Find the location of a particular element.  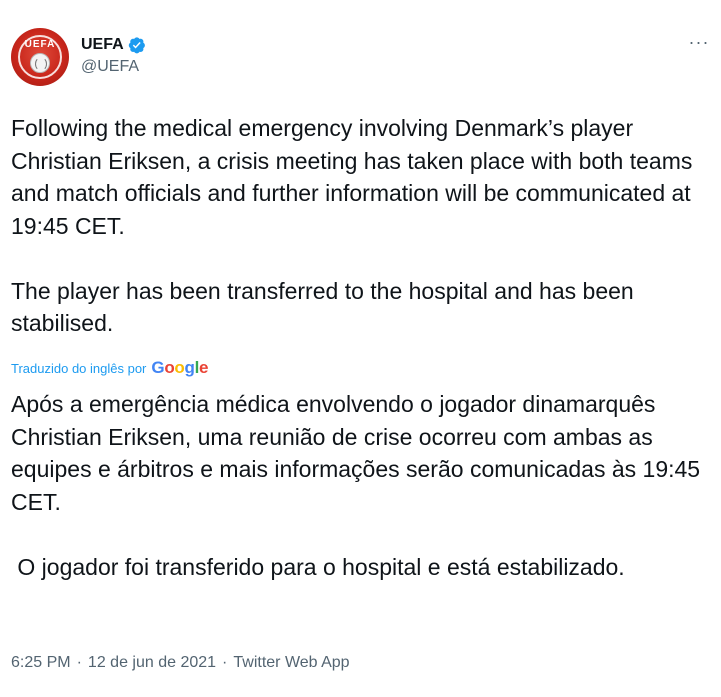

user-handle: @UEFA is located at coordinates (113, 67).